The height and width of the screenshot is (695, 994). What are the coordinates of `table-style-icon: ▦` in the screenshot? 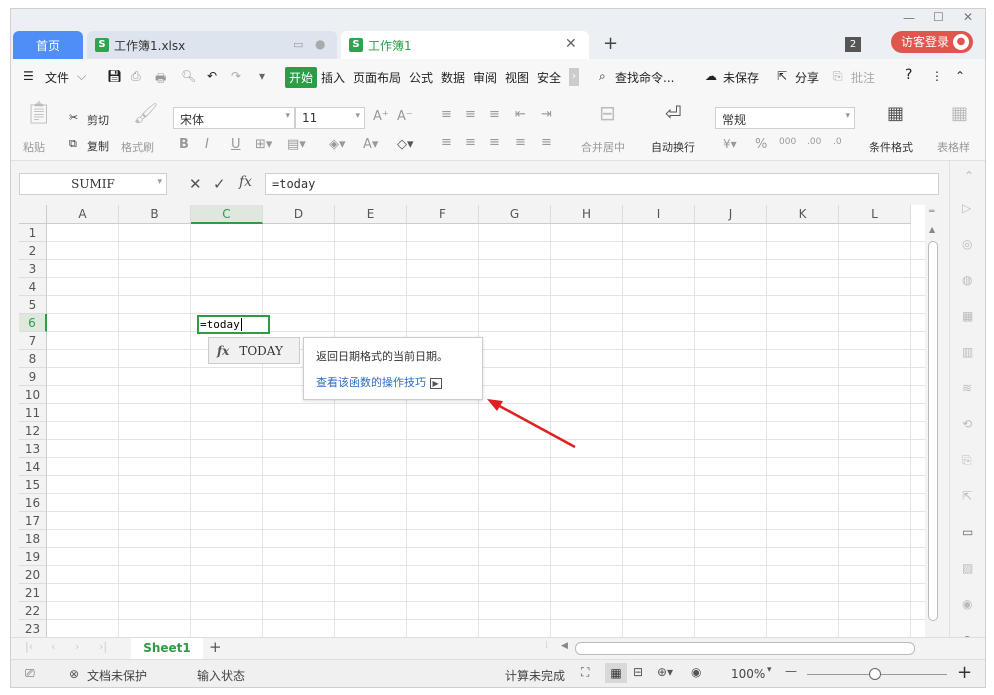 It's located at (959, 113).